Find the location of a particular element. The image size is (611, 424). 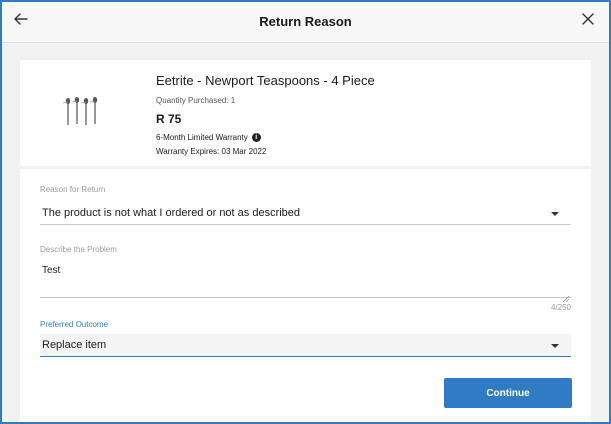

teaspoons-image is located at coordinates (82, 111).